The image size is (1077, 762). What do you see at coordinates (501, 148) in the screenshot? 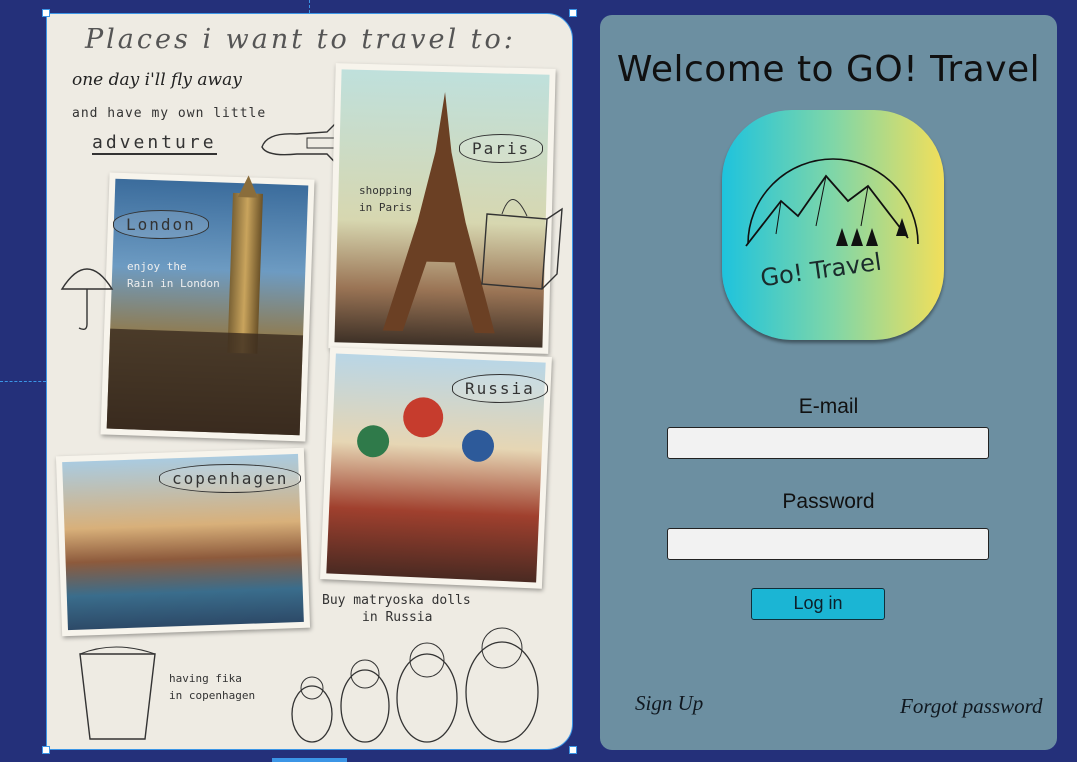
I see `paris-label: Paris` at bounding box center [501, 148].